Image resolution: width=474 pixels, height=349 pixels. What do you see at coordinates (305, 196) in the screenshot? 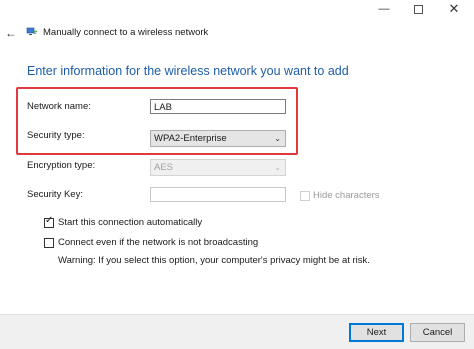
I see `hide-characters-checkbox` at bounding box center [305, 196].